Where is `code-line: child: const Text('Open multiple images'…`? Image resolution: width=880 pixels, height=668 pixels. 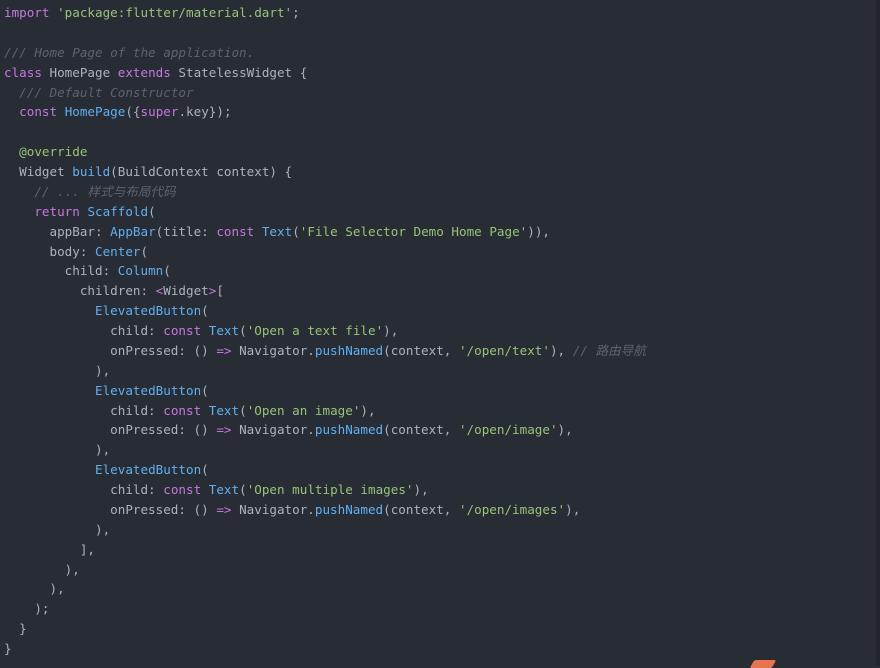 code-line: child: const Text('Open multiple images'… is located at coordinates (325, 490).